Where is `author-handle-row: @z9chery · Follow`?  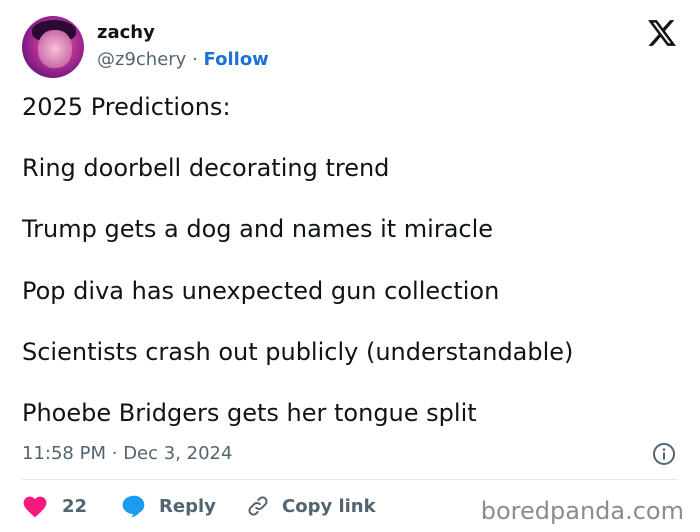
author-handle-row: @z9chery · Follow is located at coordinates (183, 59).